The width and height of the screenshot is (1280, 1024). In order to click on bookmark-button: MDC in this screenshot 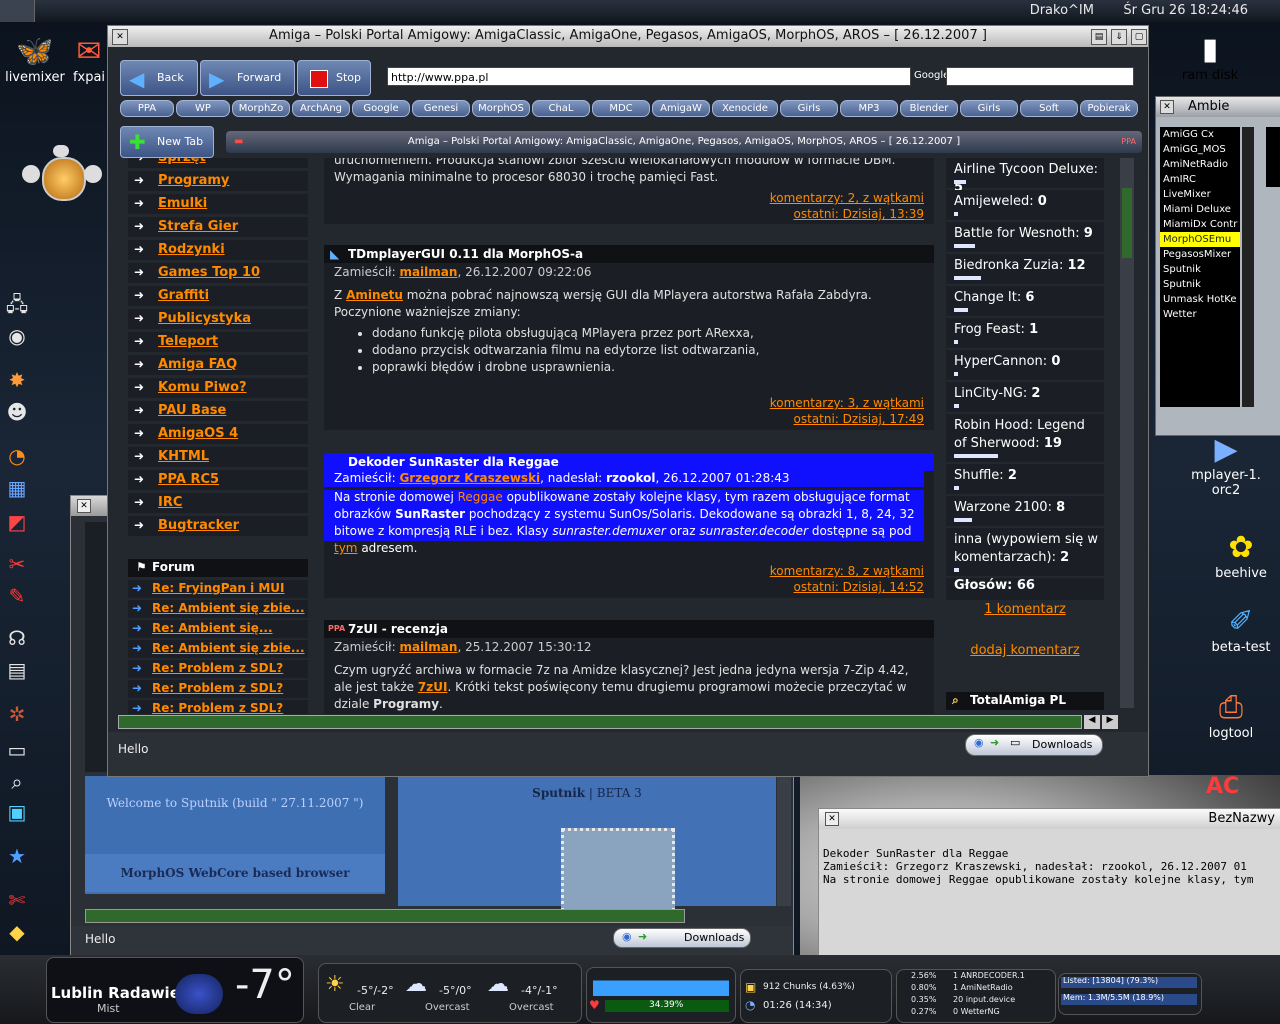, I will do `click(621, 108)`.